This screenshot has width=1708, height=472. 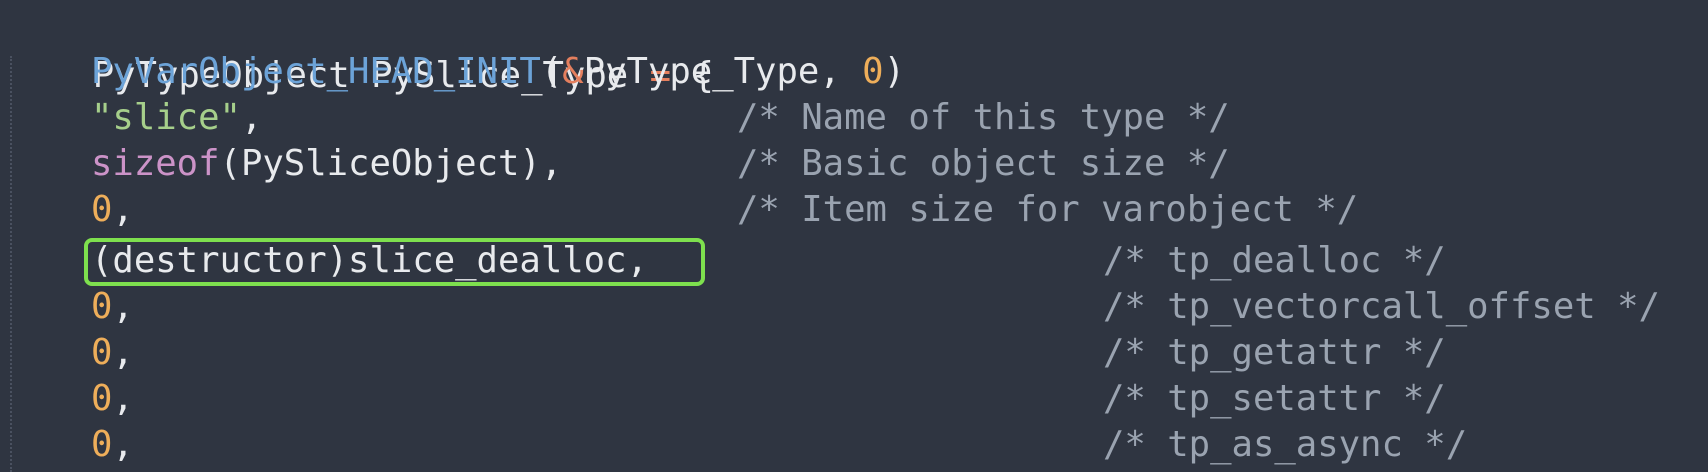 I want to click on comment-tp-as-async: /* tp_as_async */, so click(x=1285, y=444).